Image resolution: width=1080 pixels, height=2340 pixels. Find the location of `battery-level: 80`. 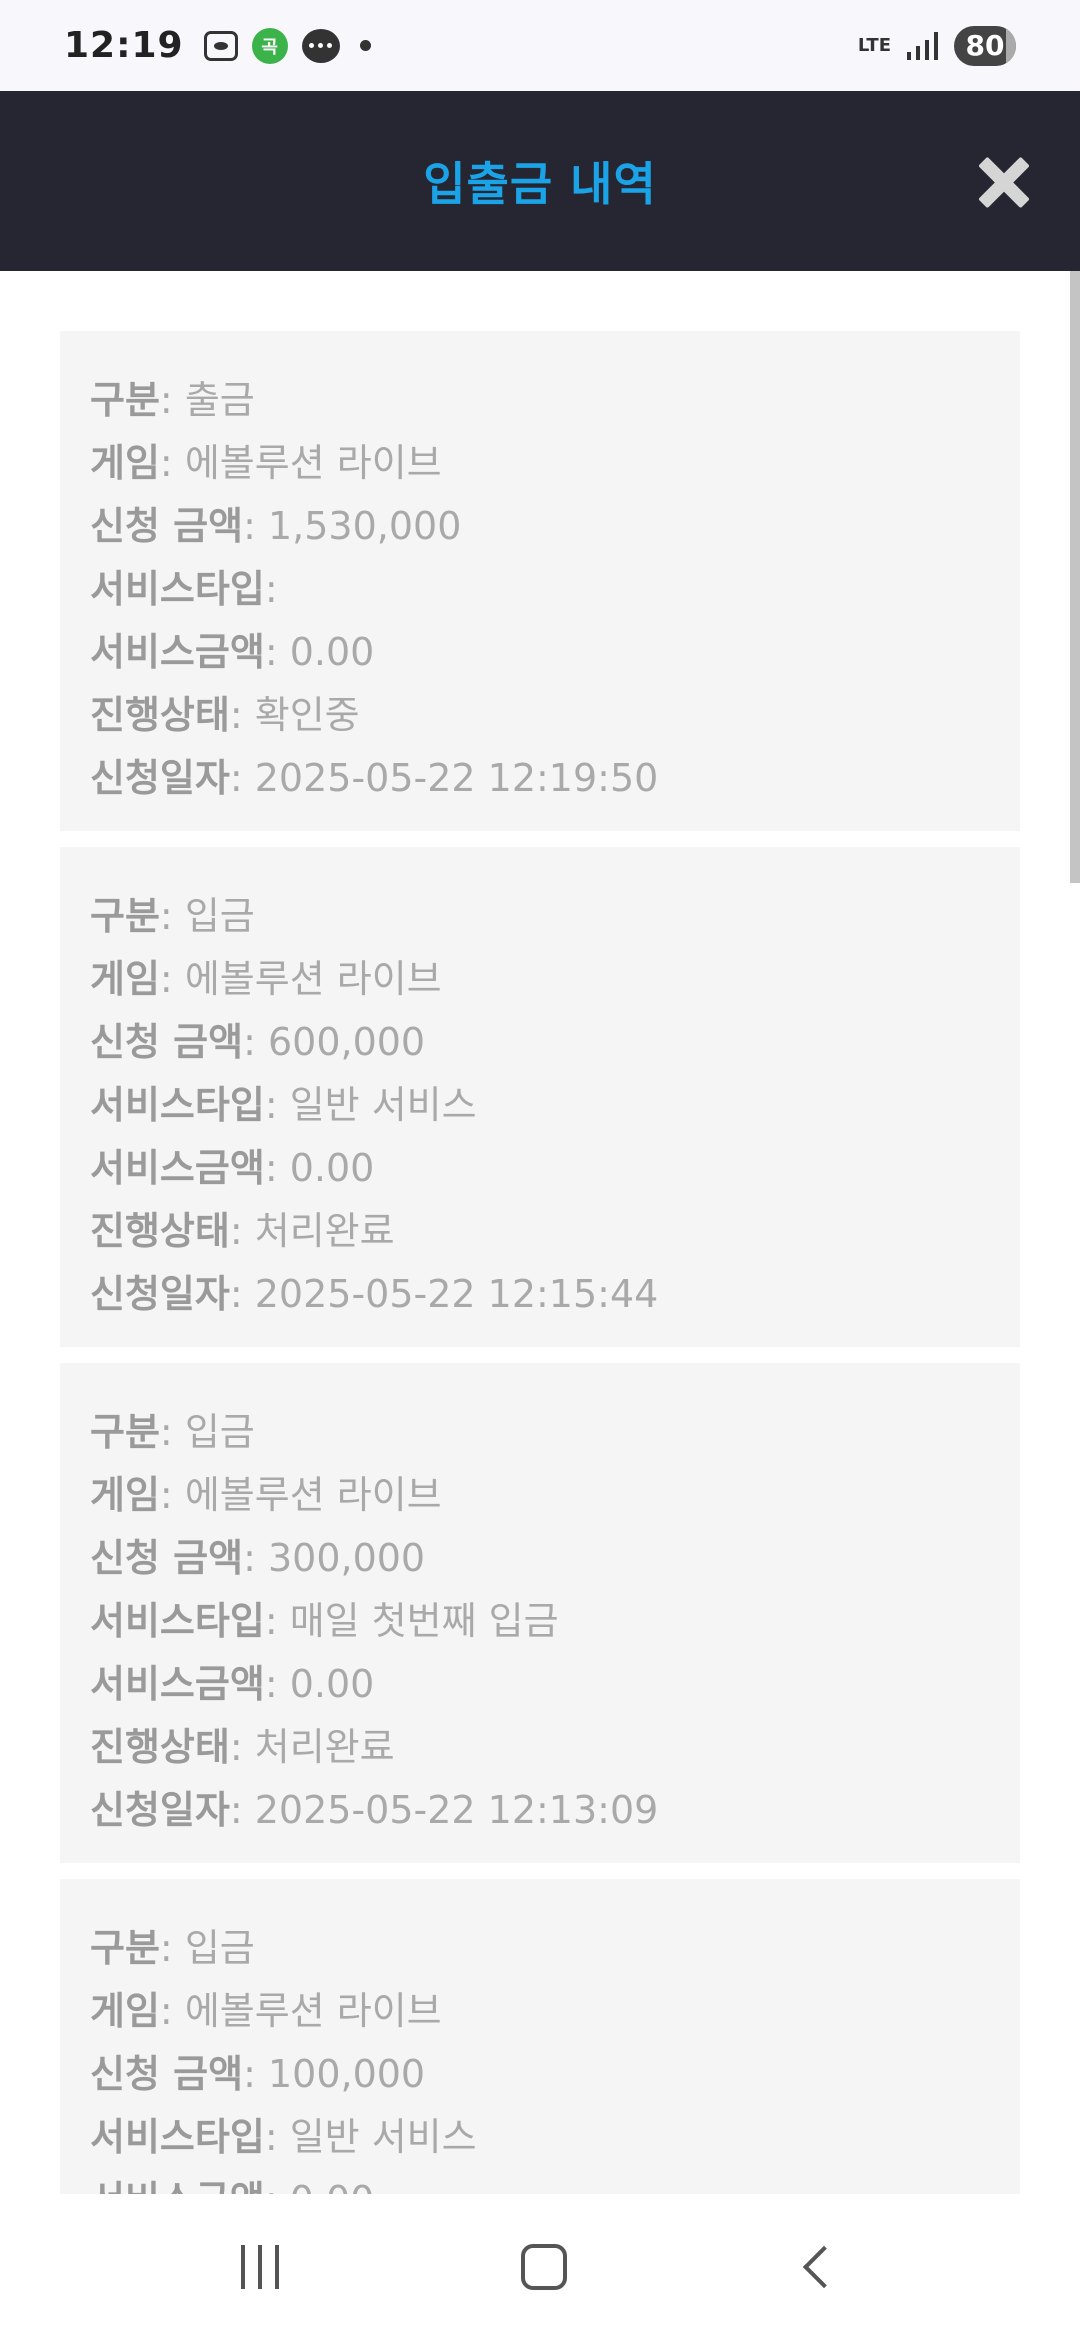

battery-level: 80 is located at coordinates (985, 45).